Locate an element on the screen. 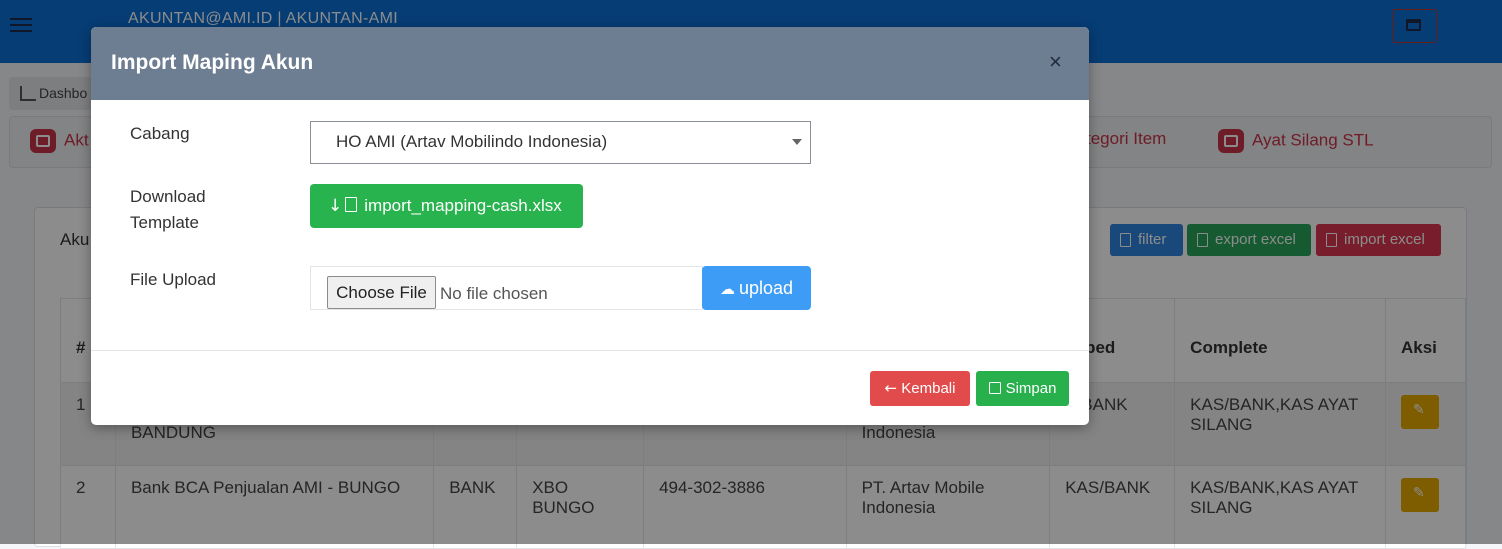 Image resolution: width=1502 pixels, height=549 pixels. modal-footer-divider is located at coordinates (590, 350).